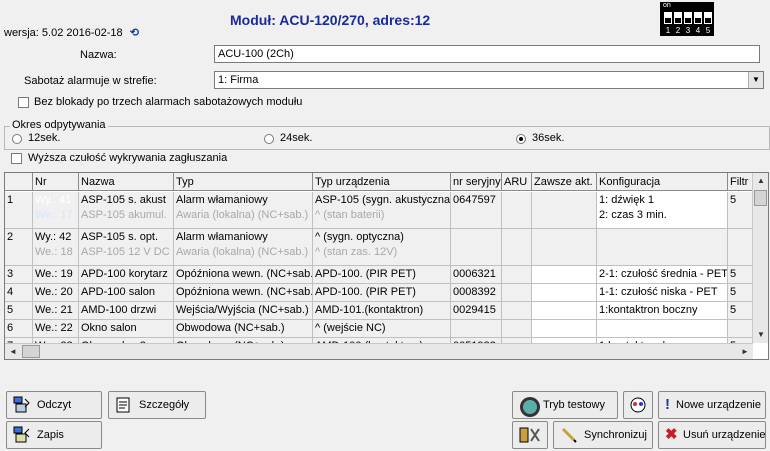 This screenshot has height=451, width=770. I want to click on table-cell-serial: 0008392, so click(476, 293).